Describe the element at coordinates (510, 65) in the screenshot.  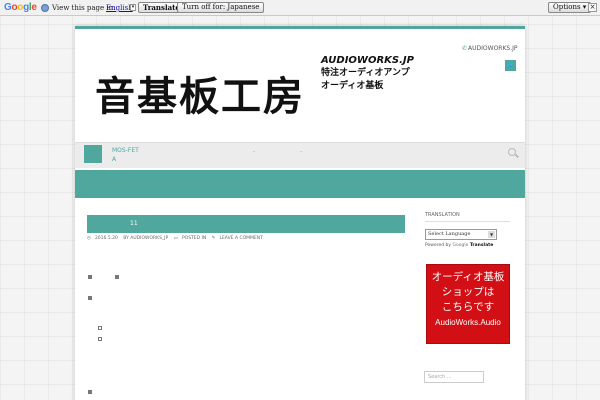
I see `twitter-icon: 🐦` at that location.